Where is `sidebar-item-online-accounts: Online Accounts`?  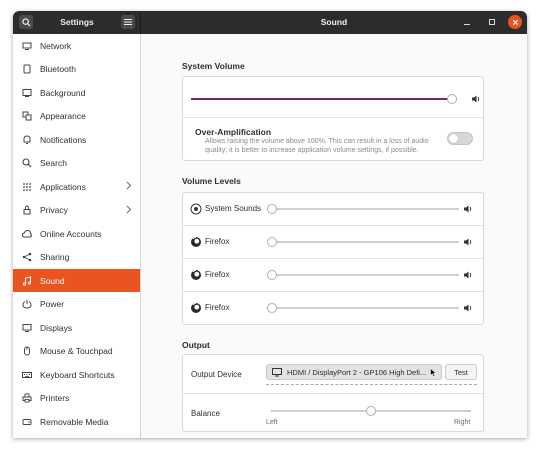
sidebar-item-online-accounts: Online Accounts is located at coordinates (76, 233).